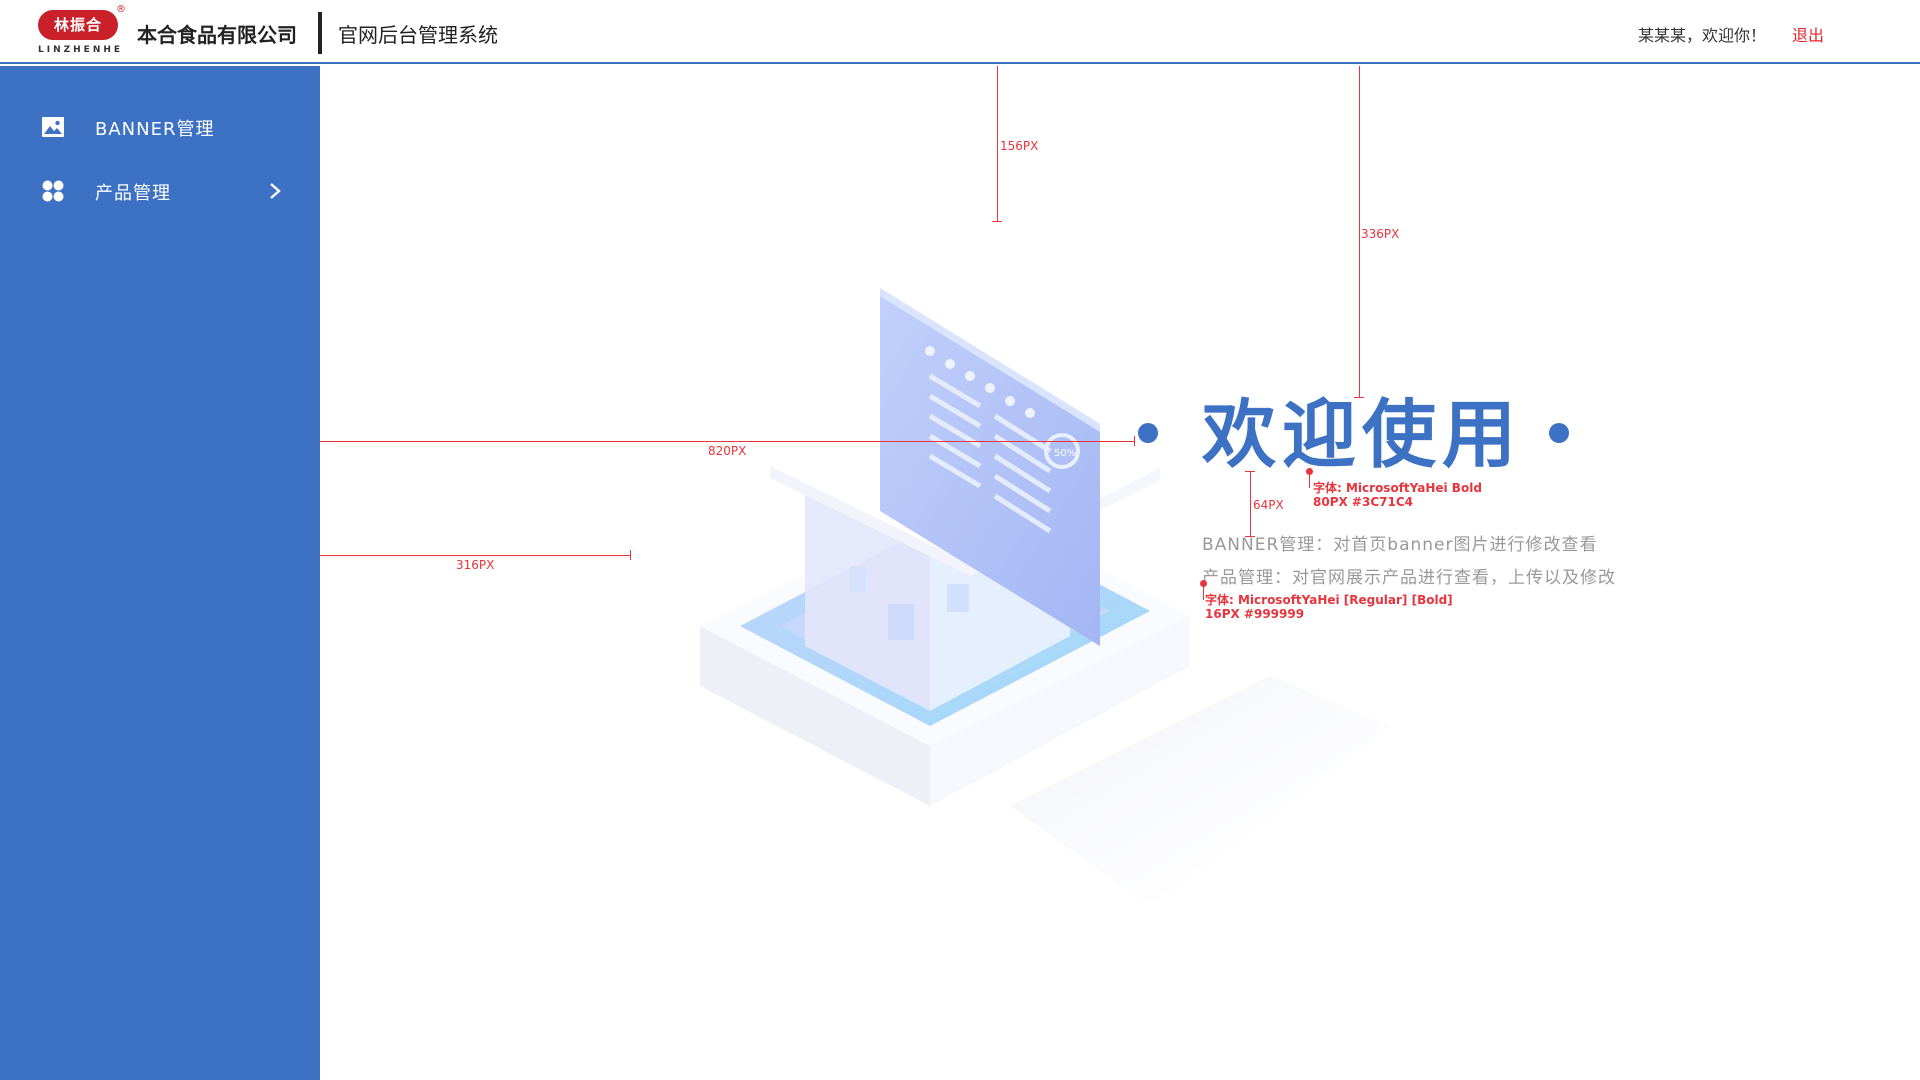  What do you see at coordinates (155, 129) in the screenshot?
I see `sidebar-item-label: BANNER管理` at bounding box center [155, 129].